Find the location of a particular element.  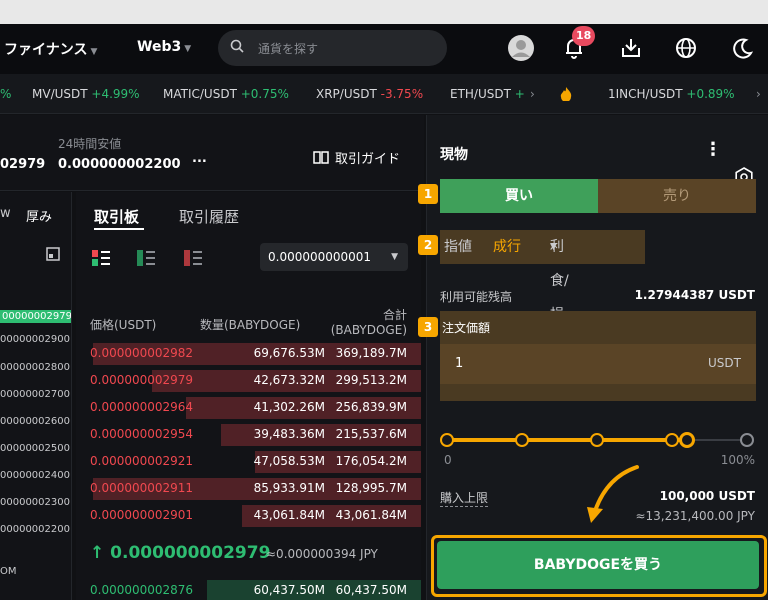

nav-finance: ファイナンス ▼ is located at coordinates (50, 49).